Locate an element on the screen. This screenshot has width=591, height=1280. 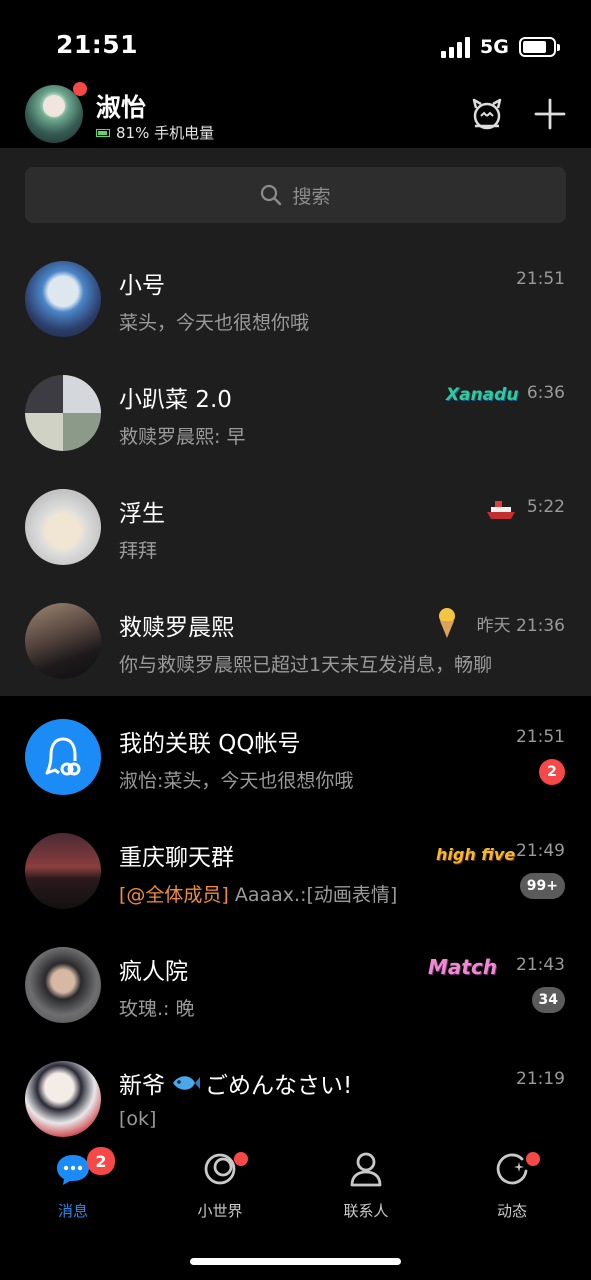
tab-contacts: 联系人 is located at coordinates (366, 1185).